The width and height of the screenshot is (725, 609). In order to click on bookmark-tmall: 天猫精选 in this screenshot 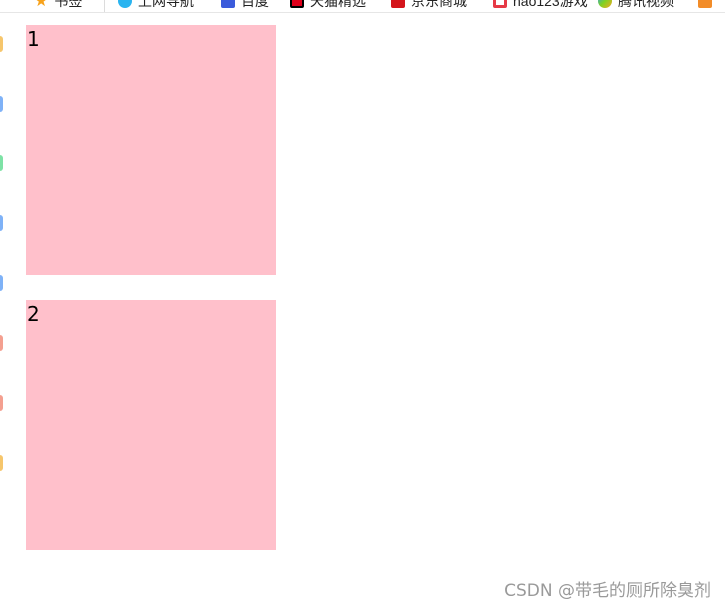, I will do `click(328, 5)`.